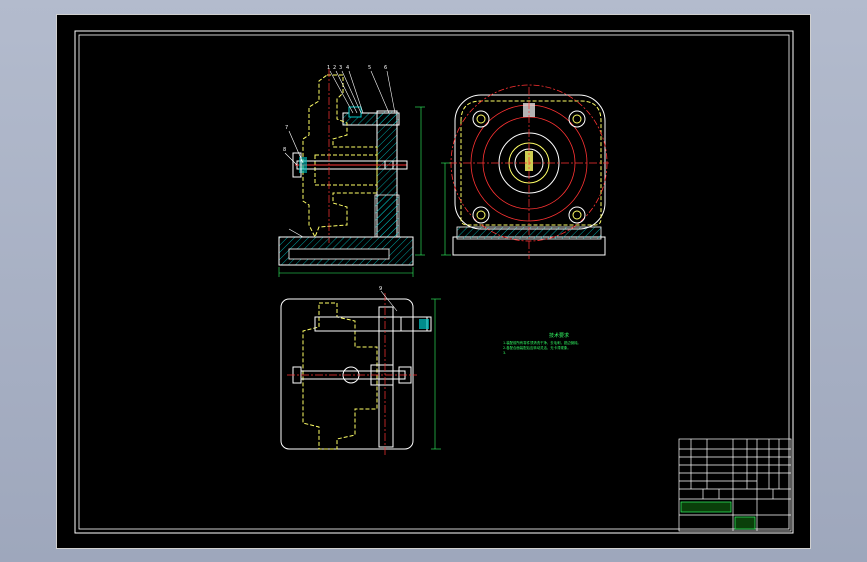 The width and height of the screenshot is (867, 562). Describe the element at coordinates (369, 68) in the screenshot. I see `balloon-label-5: 5` at that location.